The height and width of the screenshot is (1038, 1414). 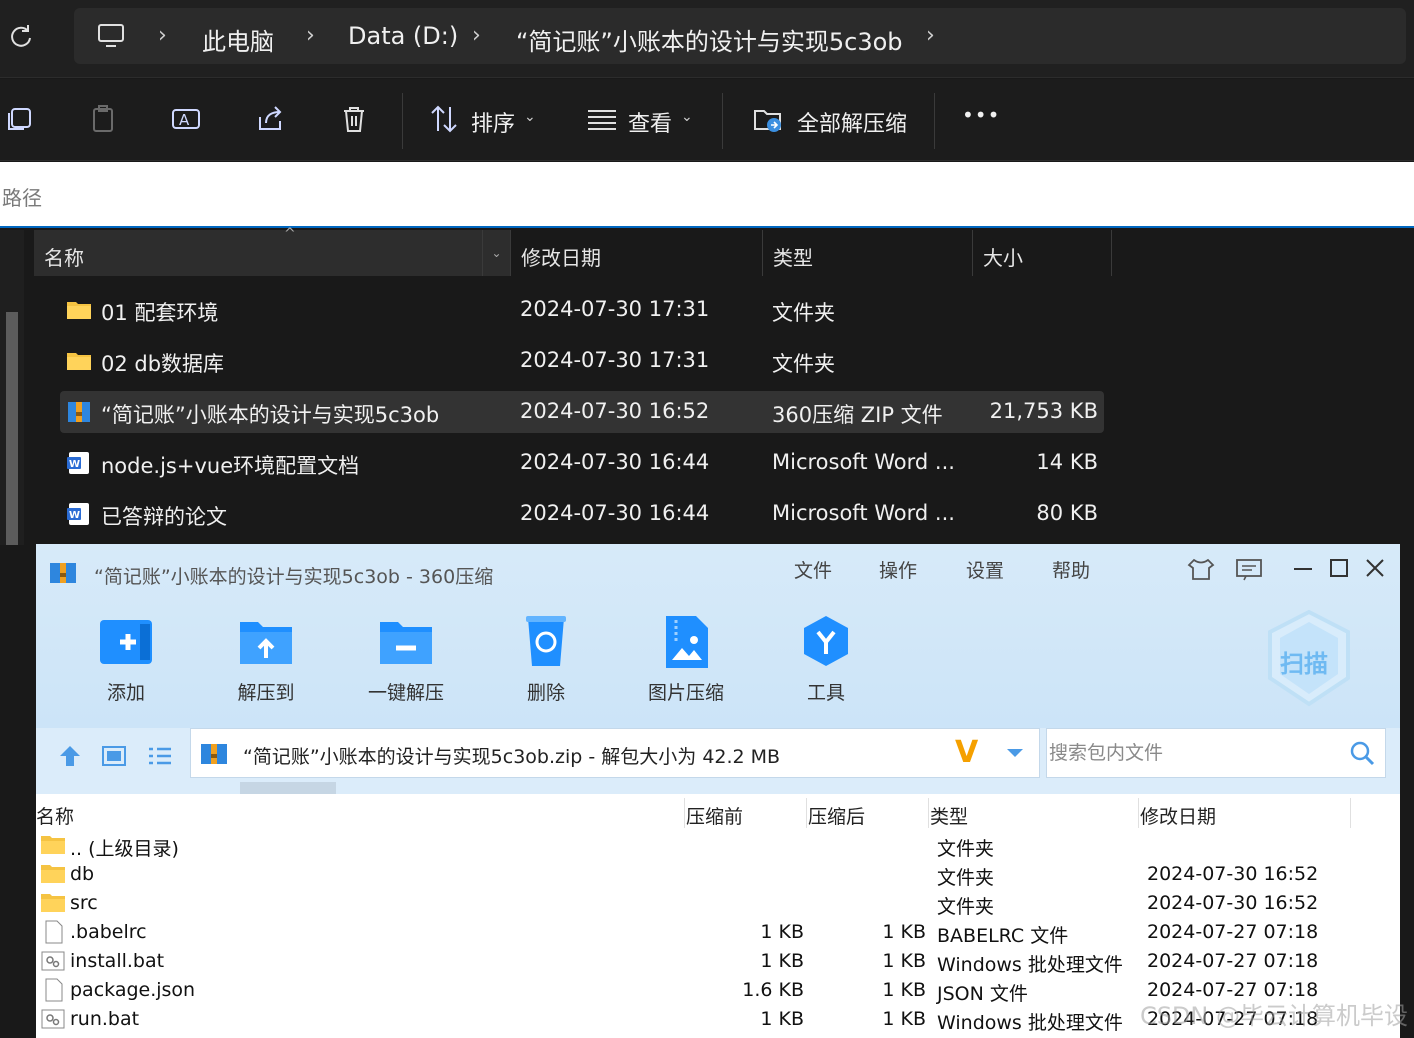 What do you see at coordinates (813, 569) in the screenshot?
I see `menu-file: 文件` at bounding box center [813, 569].